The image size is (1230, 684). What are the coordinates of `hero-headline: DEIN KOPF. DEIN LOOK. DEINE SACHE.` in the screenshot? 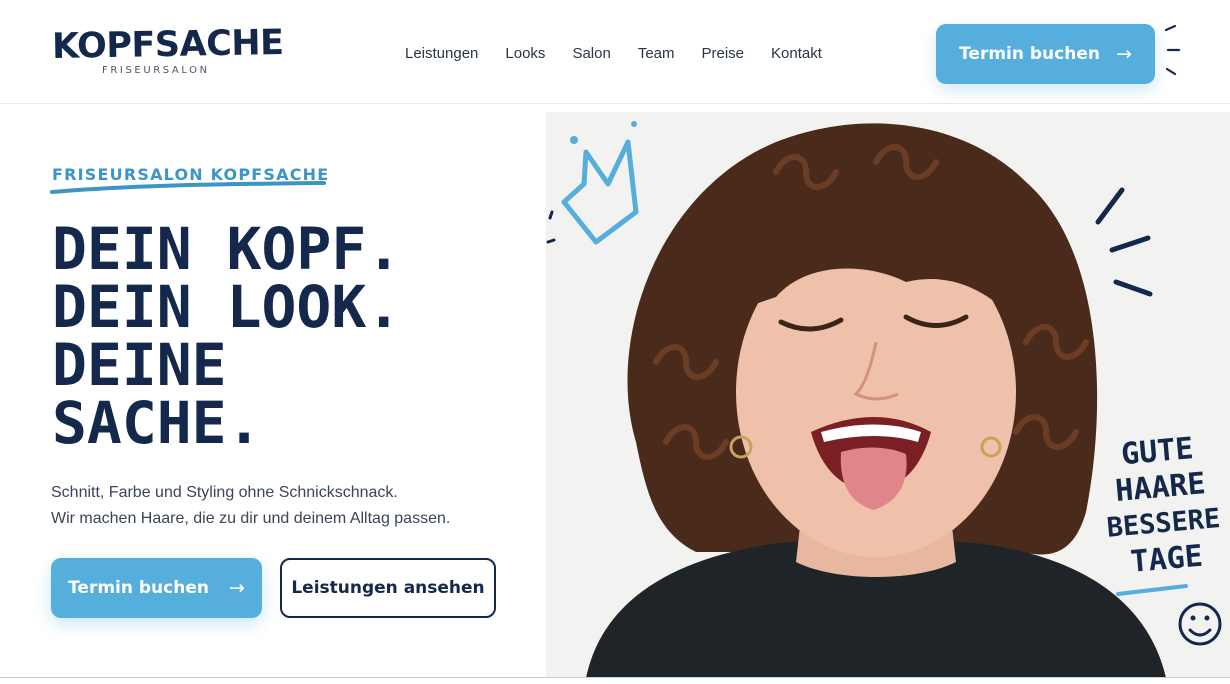 It's located at (287, 336).